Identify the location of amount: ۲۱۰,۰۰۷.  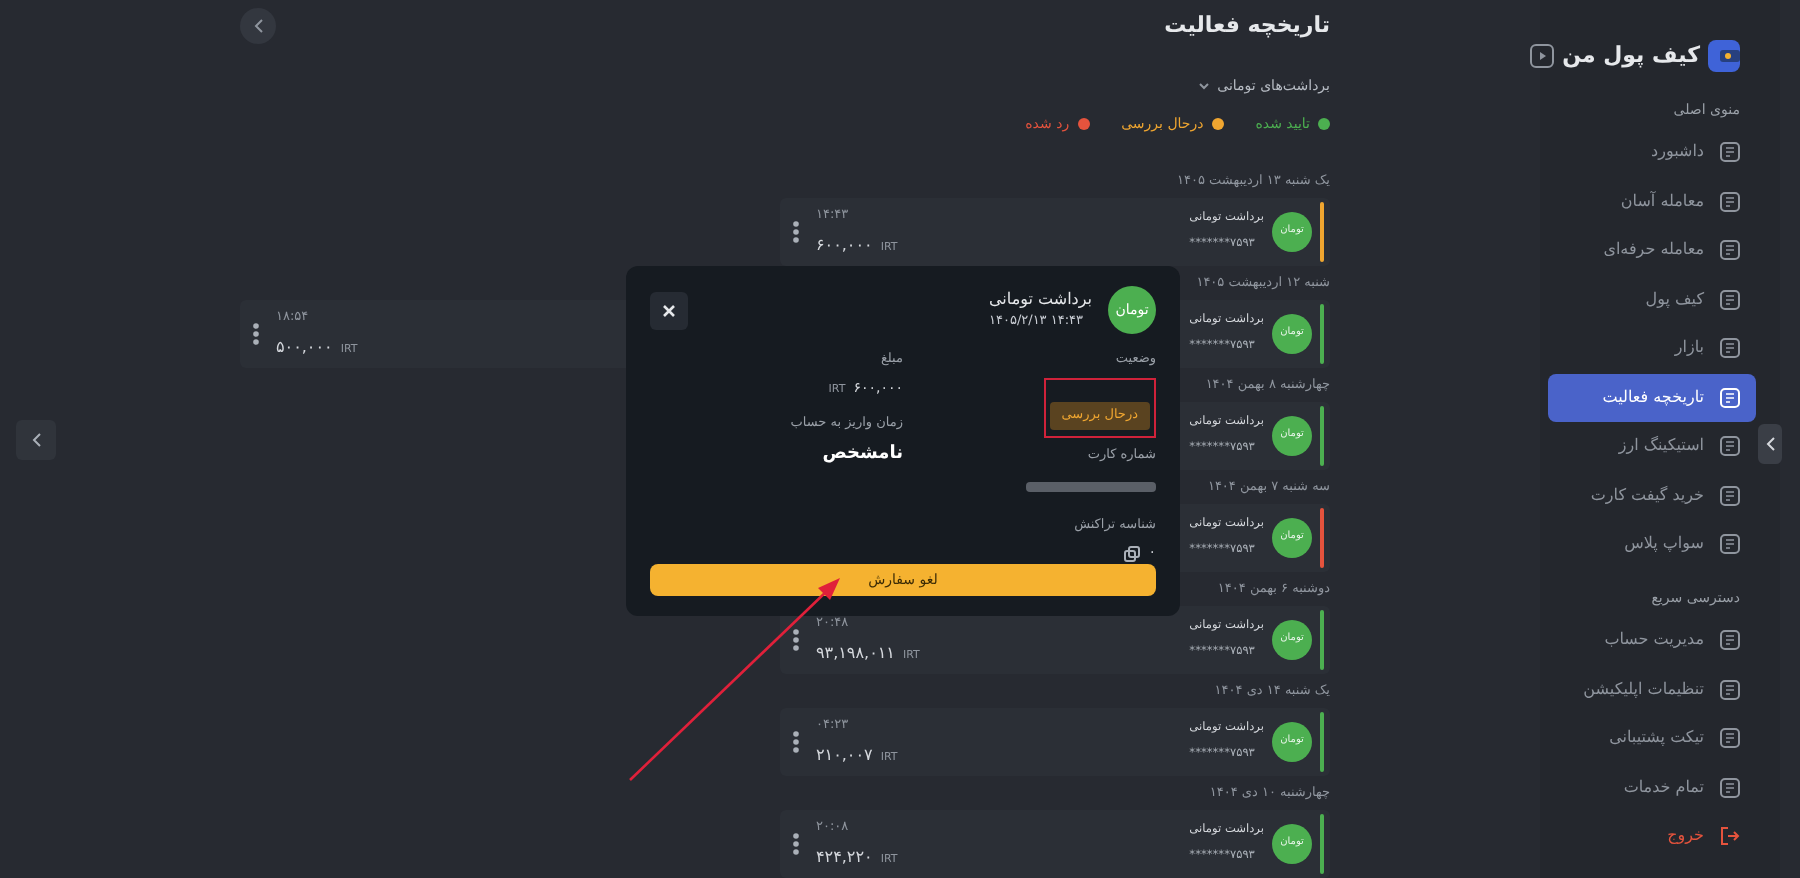
(844, 755).